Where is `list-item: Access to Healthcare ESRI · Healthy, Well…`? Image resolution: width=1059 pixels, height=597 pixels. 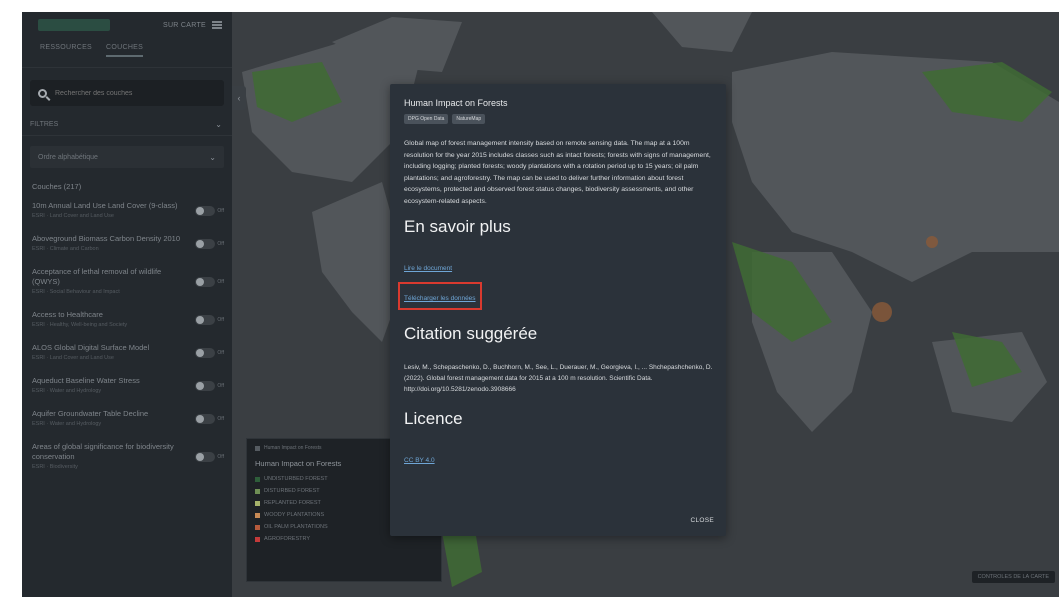 list-item: Access to Healthcare ESRI · Healthy, Well… is located at coordinates (132, 320).